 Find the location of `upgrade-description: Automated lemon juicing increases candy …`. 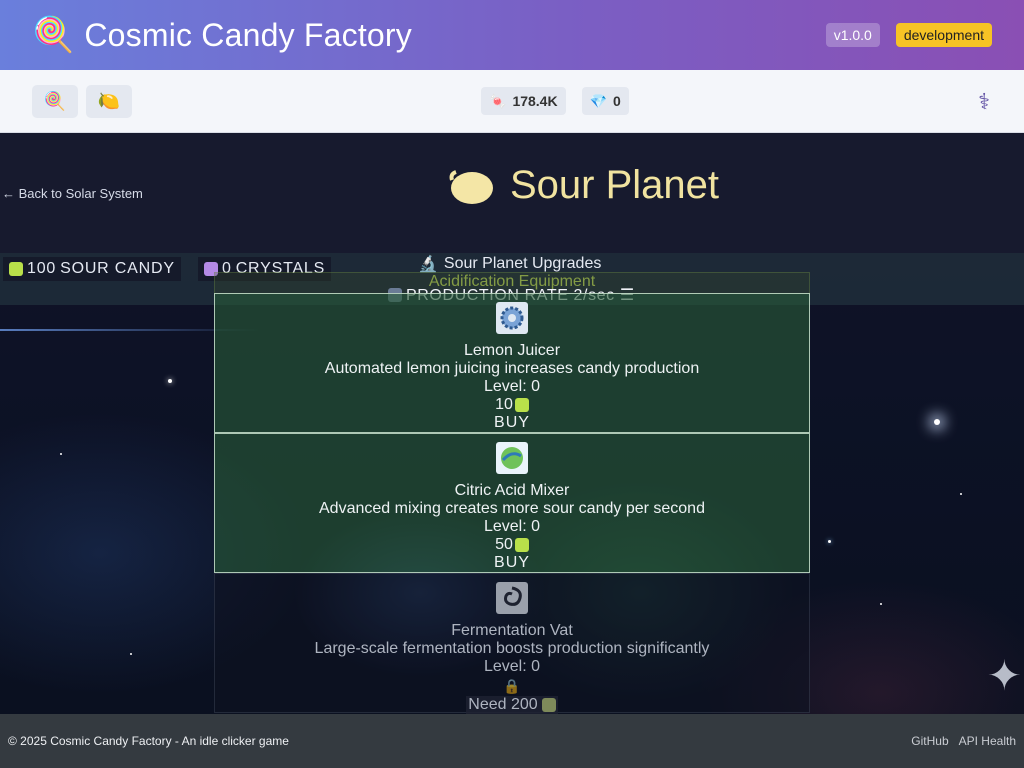

upgrade-description: Automated lemon juicing increases candy … is located at coordinates (512, 368).